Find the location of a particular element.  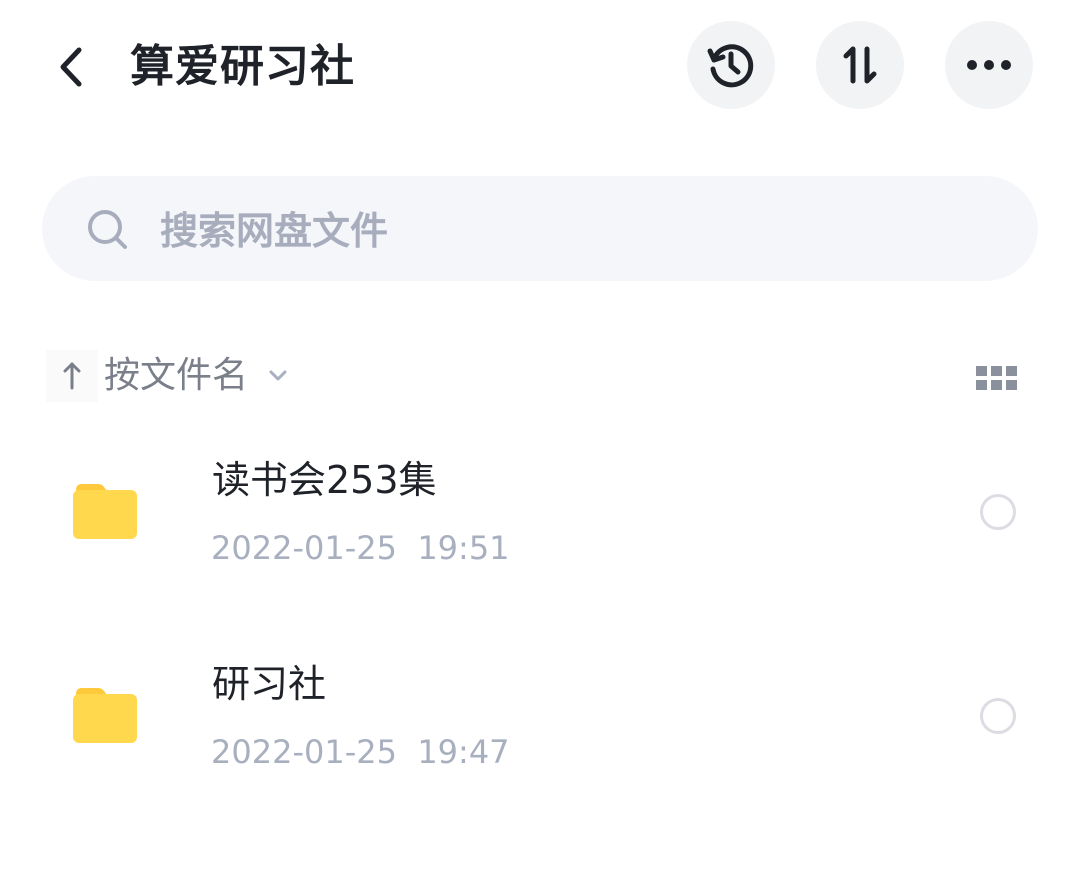

file-date: 2022-01-25 19:51 is located at coordinates (360, 548).